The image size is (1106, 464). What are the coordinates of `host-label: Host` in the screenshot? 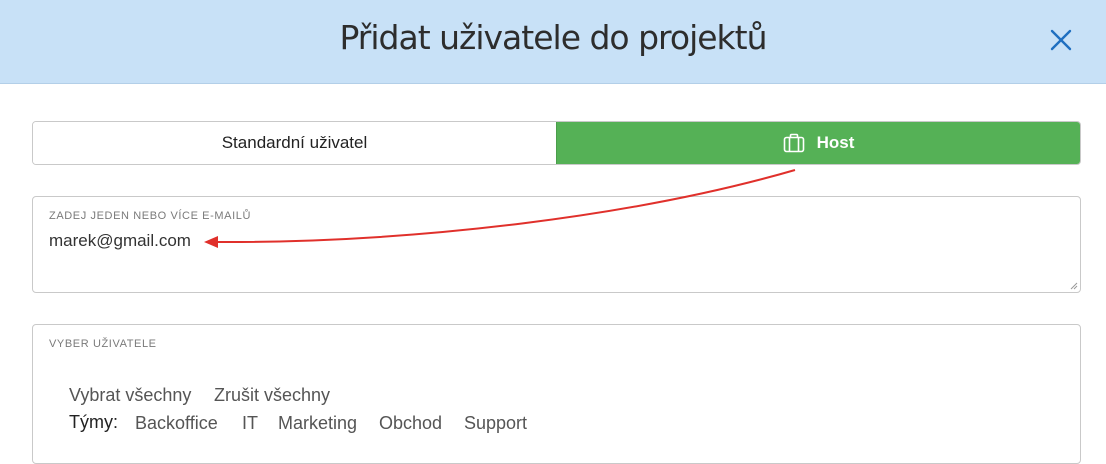 It's located at (835, 142).